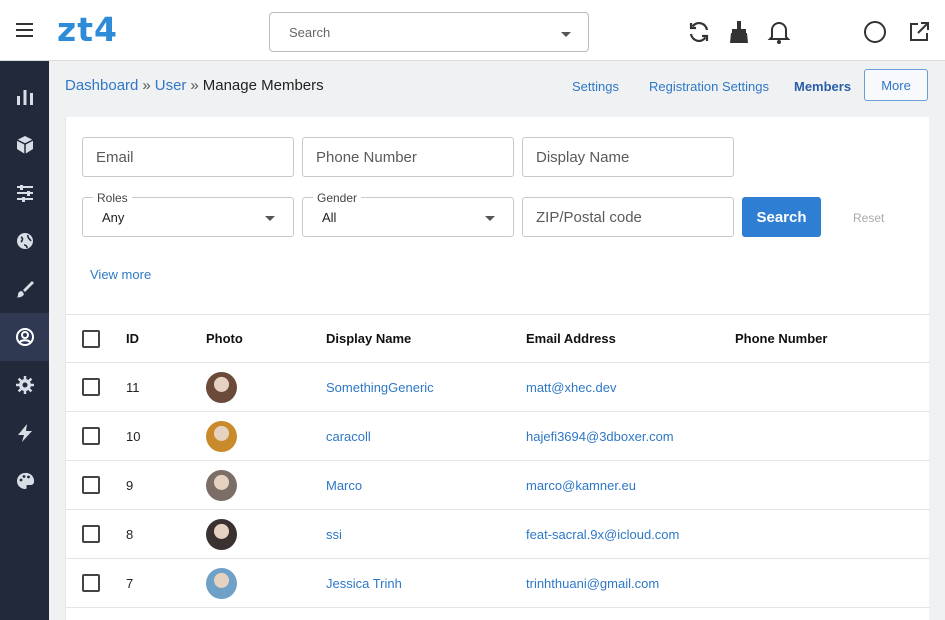 The height and width of the screenshot is (620, 945). I want to click on top-bar: zt4, so click(472, 30).